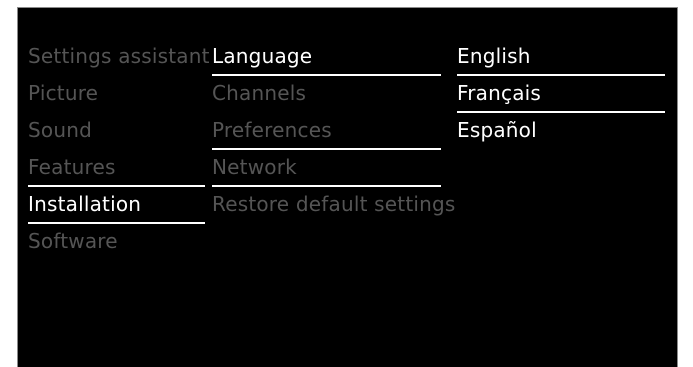  What do you see at coordinates (262, 56) in the screenshot?
I see `submenu-item-label: Language` at bounding box center [262, 56].